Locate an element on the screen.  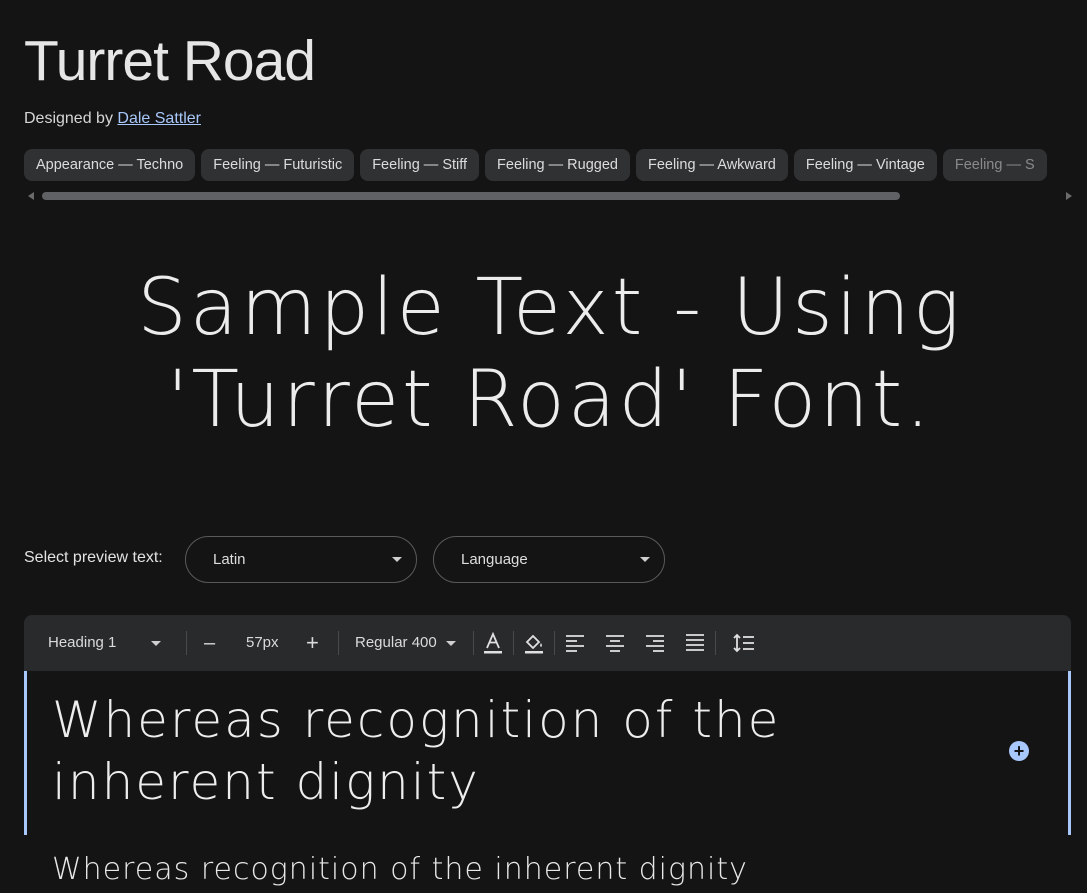
tag-chip: Feeling — Futuristic is located at coordinates (278, 165).